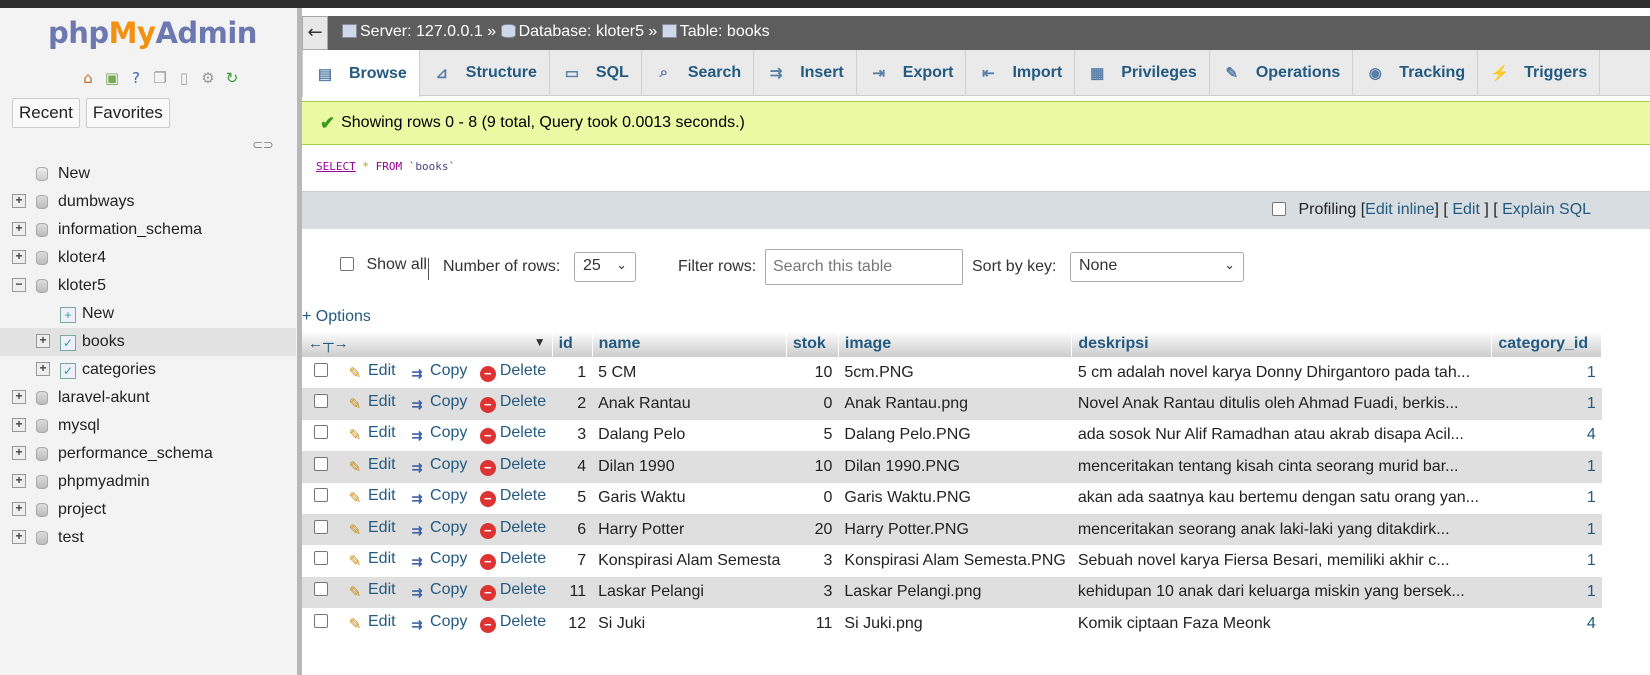 This screenshot has width=1650, height=675. Describe the element at coordinates (1466, 209) in the screenshot. I see `edit-link: Edit` at that location.